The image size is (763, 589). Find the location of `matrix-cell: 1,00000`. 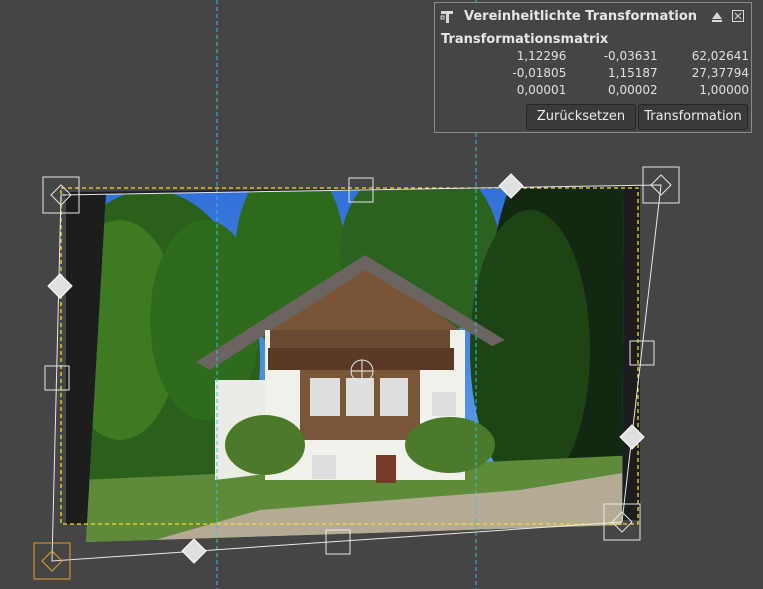

matrix-cell: 1,00000 is located at coordinates (724, 90).